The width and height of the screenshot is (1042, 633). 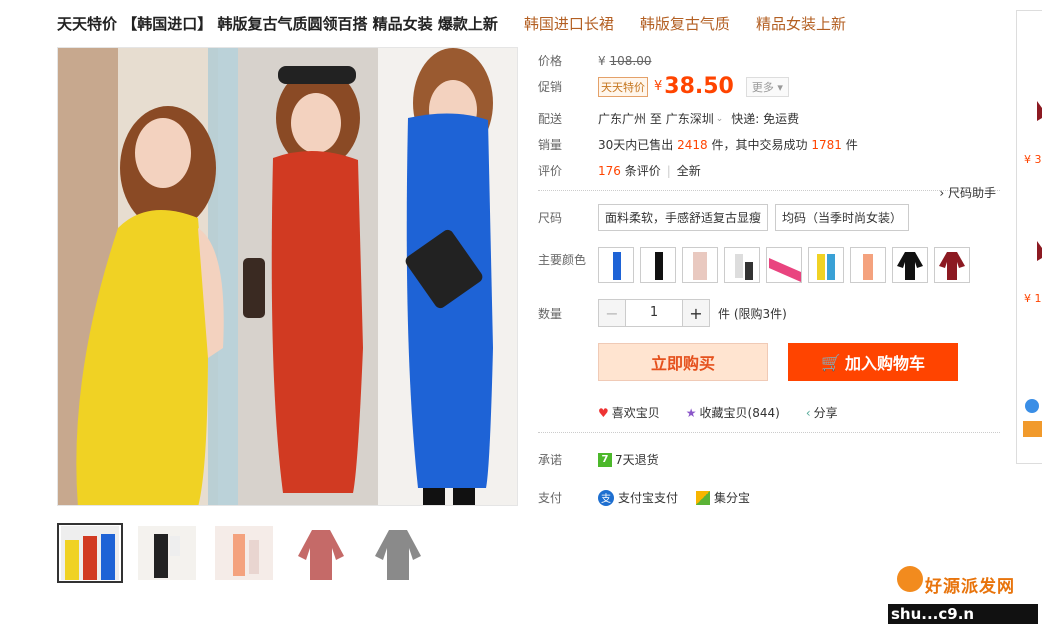 I want to click on shipping-row: 配送 广东广州 至 广东深圳 ⌄ 快递: 免运费, so click(x=668, y=118).